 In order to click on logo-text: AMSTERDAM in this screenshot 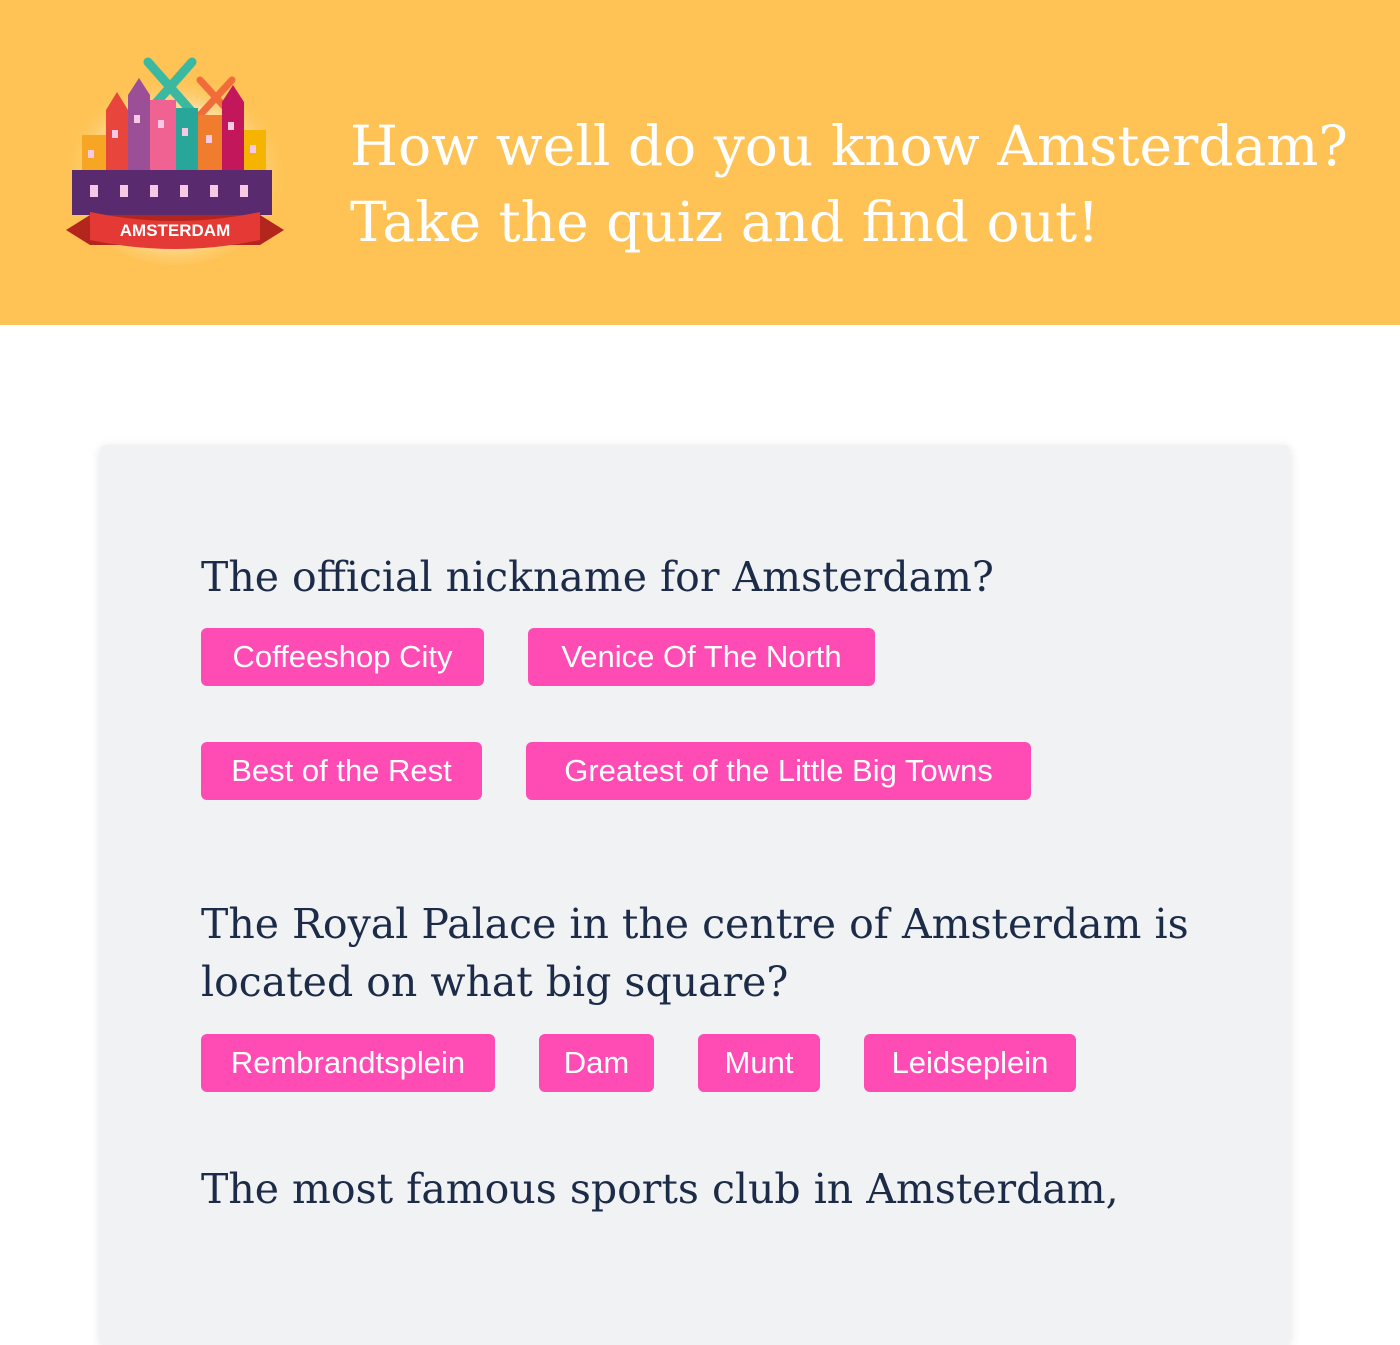, I will do `click(175, 230)`.